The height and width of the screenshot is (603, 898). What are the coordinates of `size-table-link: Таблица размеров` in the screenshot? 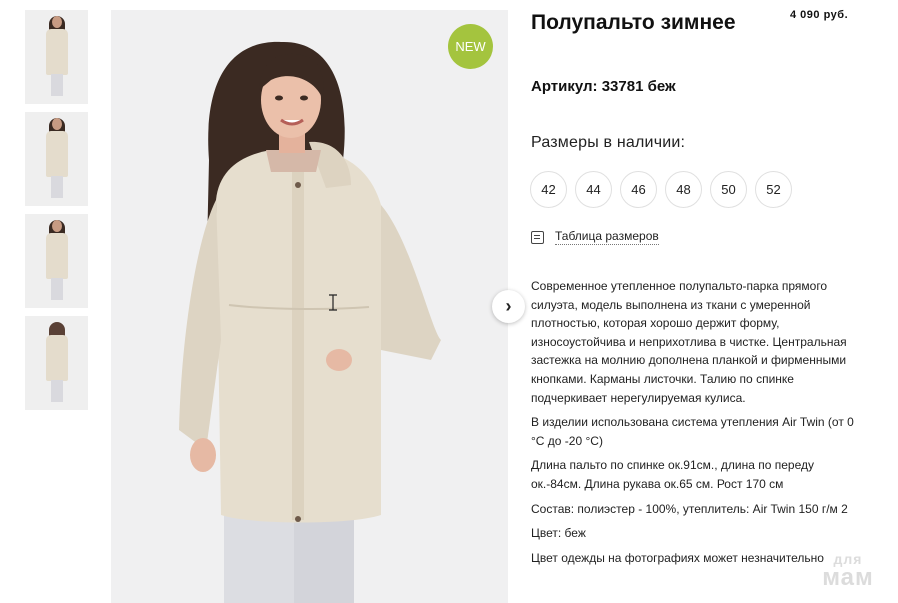 It's located at (595, 237).